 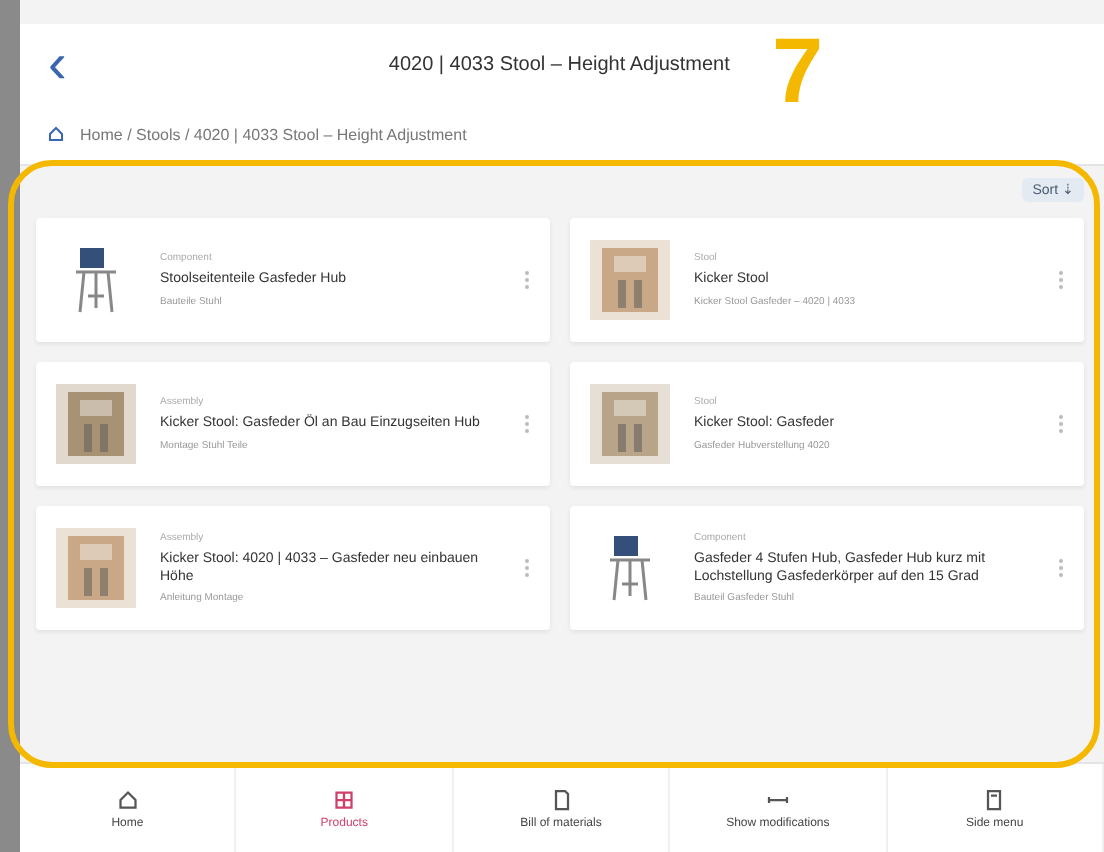 What do you see at coordinates (561, 799) in the screenshot?
I see `document-icon` at bounding box center [561, 799].